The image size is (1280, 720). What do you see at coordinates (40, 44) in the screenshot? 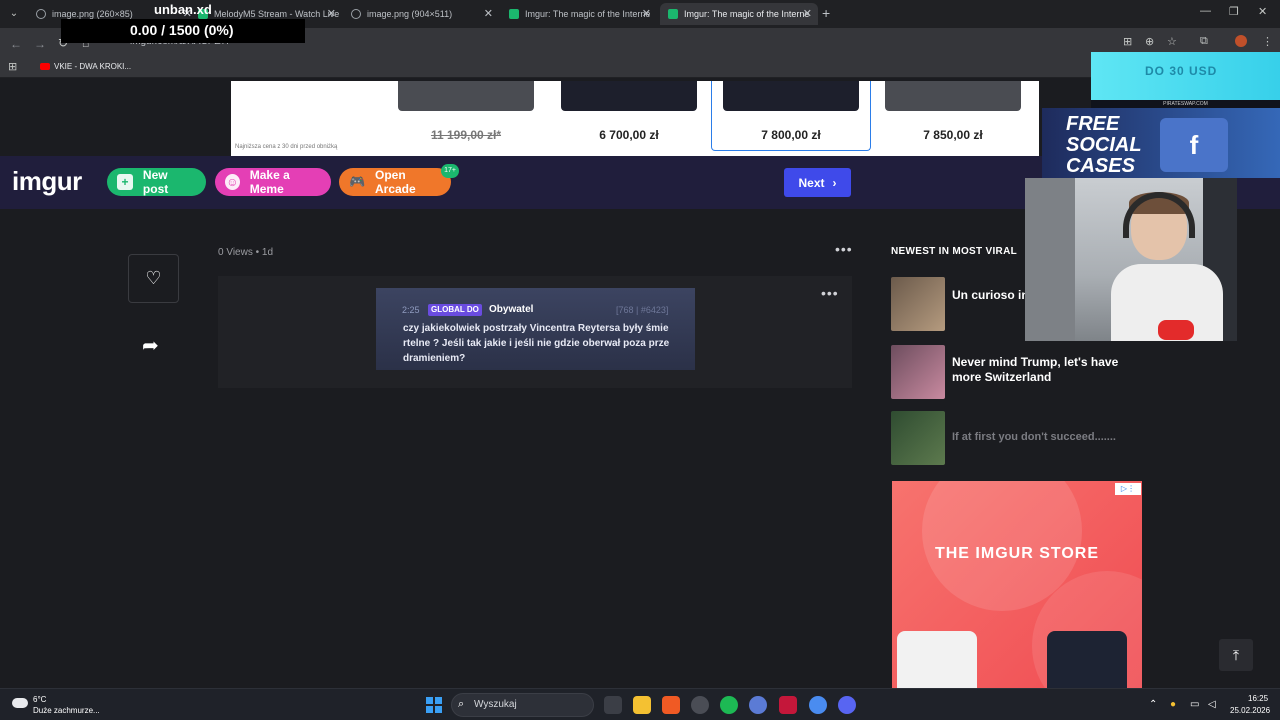
I see `forward-icon: →` at bounding box center [40, 44].